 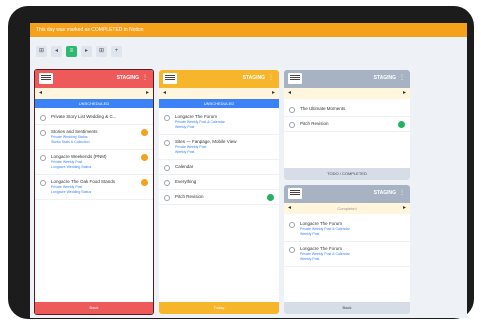 I want to click on task-list: The Ultimate Moments Pitch Revision, so click(x=347, y=117).